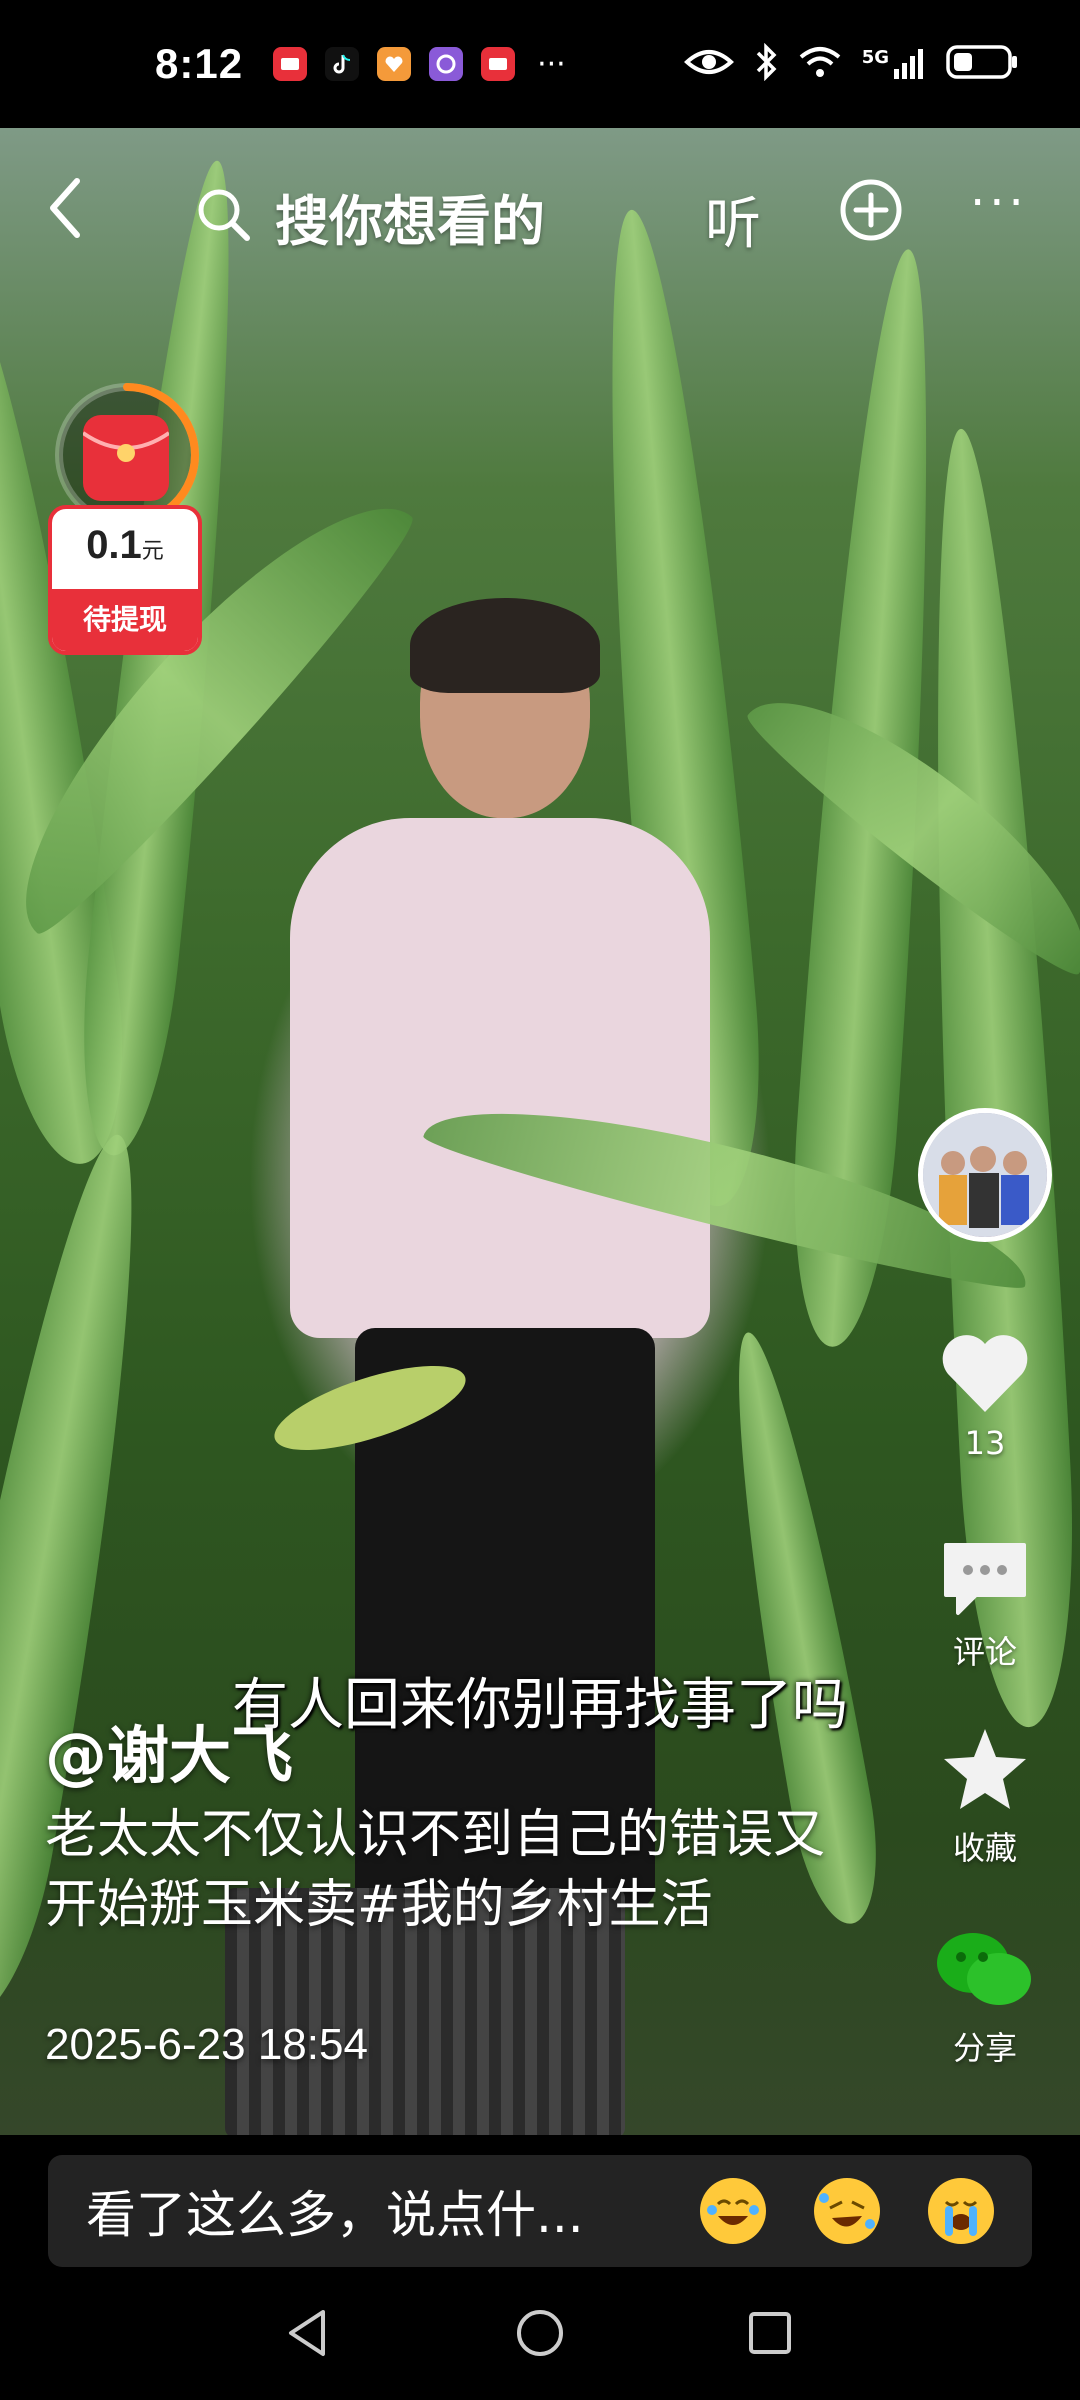  Describe the element at coordinates (847, 2211) in the screenshot. I see `rolling-laughing-emoji-icon` at that location.